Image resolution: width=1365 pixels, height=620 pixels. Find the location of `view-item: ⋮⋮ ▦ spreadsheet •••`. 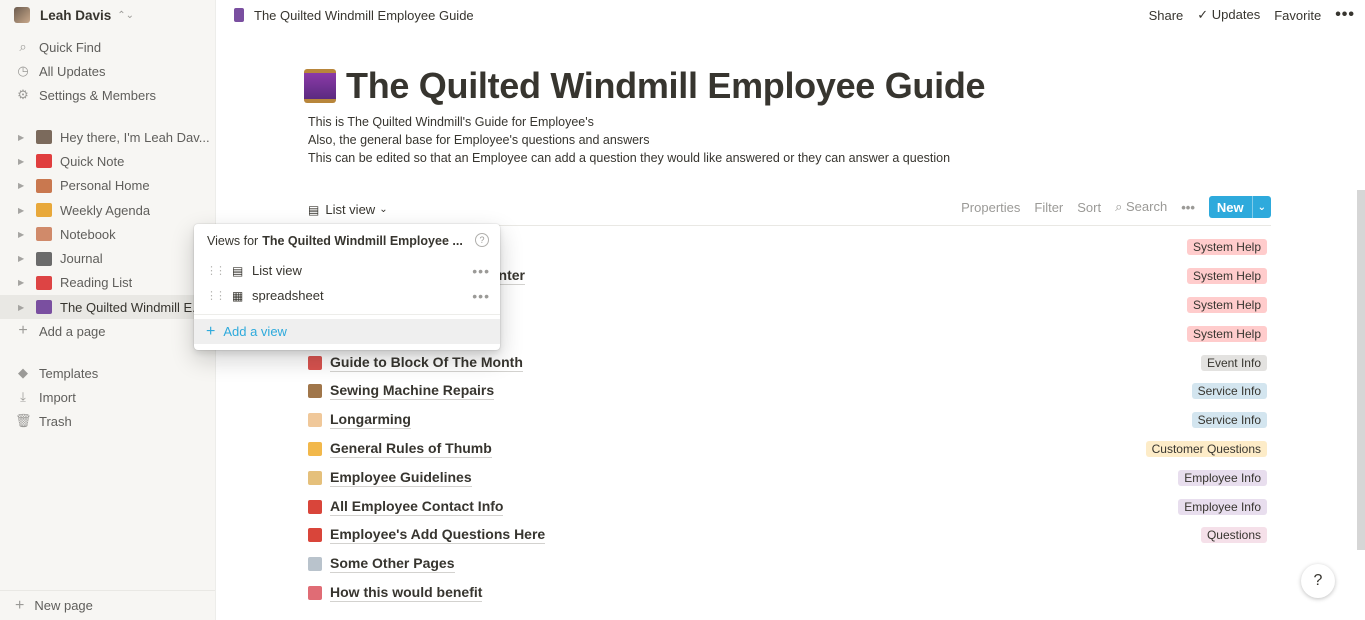

view-item: ⋮⋮ ▦ spreadsheet ••• is located at coordinates (347, 295).